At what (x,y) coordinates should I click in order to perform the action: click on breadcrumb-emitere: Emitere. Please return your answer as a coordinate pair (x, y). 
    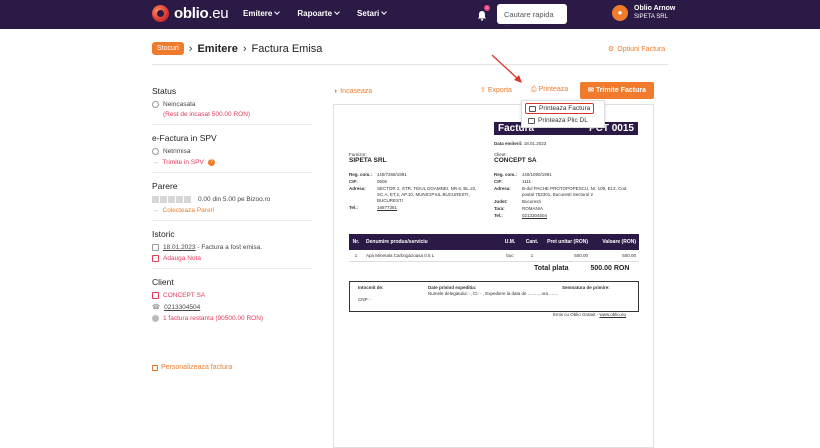
    Looking at the image, I should click on (217, 49).